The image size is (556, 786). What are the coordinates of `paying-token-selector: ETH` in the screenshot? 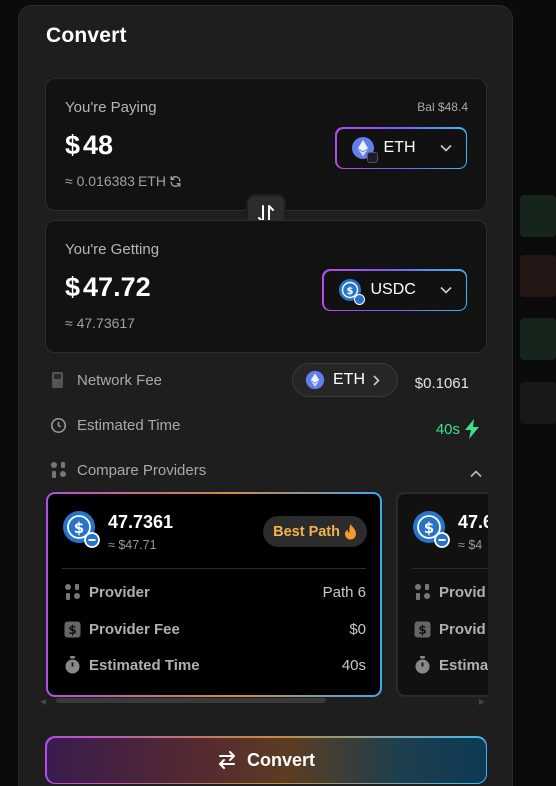 It's located at (401, 148).